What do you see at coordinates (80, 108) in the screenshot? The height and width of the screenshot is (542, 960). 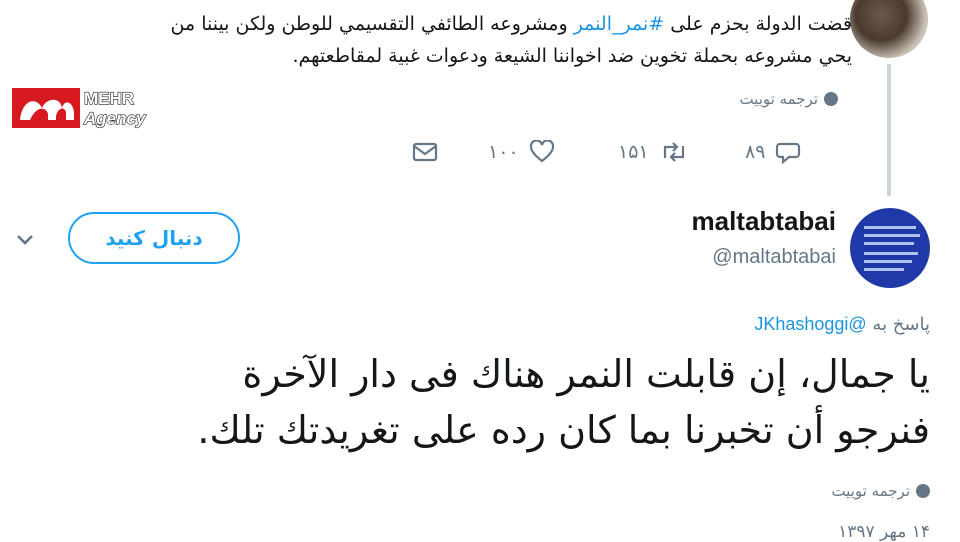 I see `mehr-logo-mark: MEHR Agency` at bounding box center [80, 108].